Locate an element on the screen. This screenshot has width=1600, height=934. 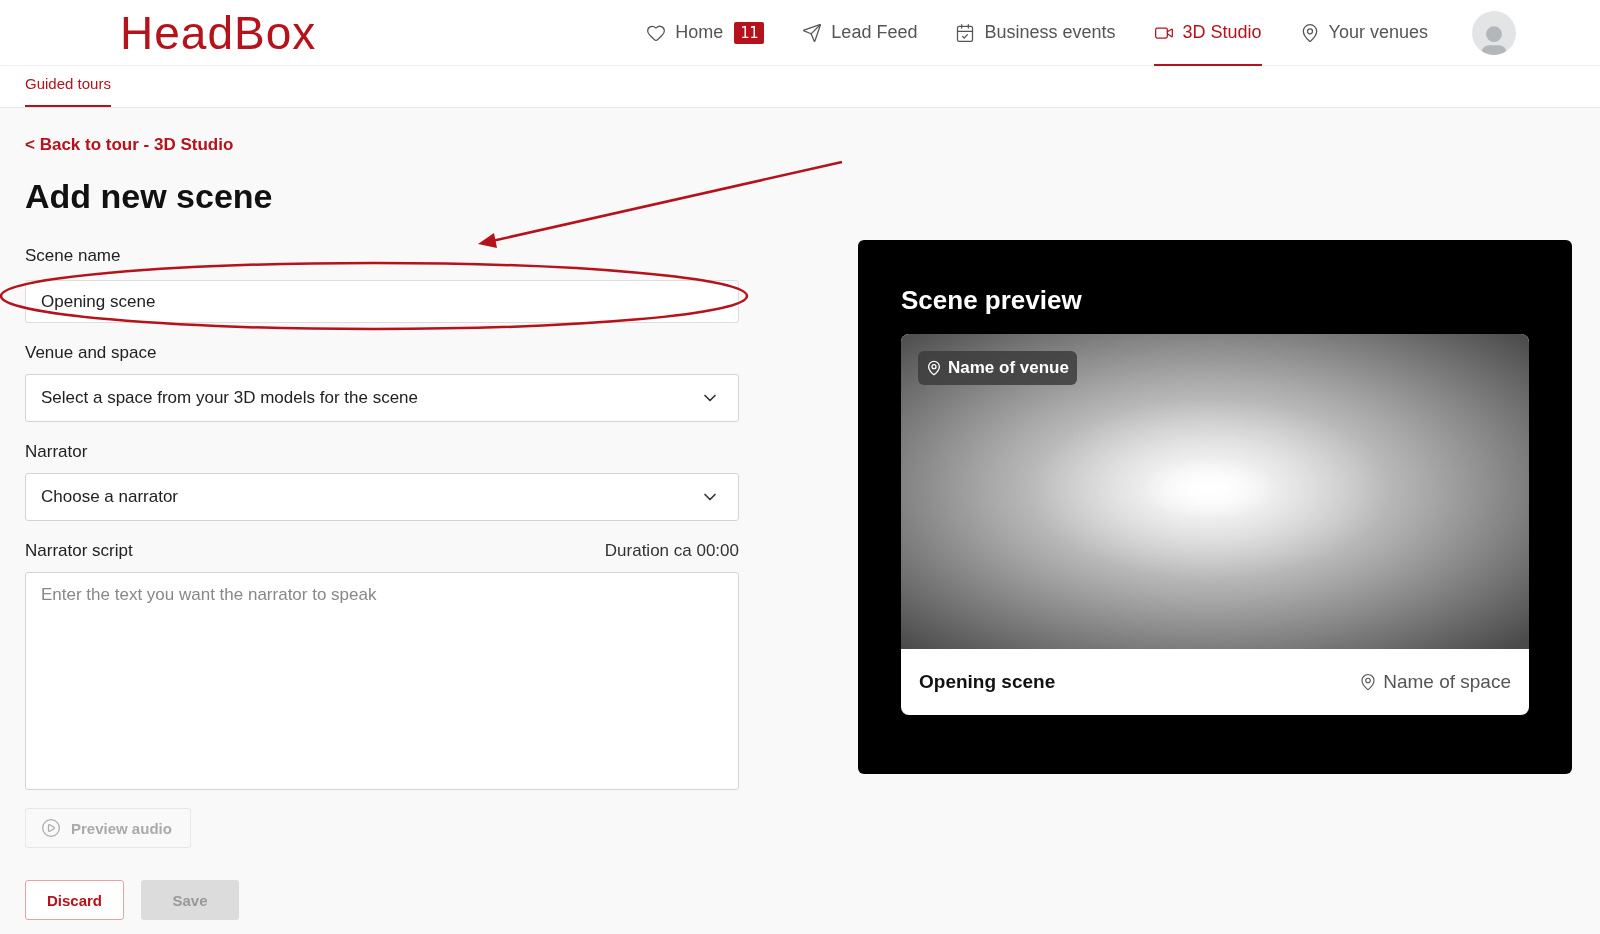
back-link: < Back to tour - 3D Studio is located at coordinates (129, 145).